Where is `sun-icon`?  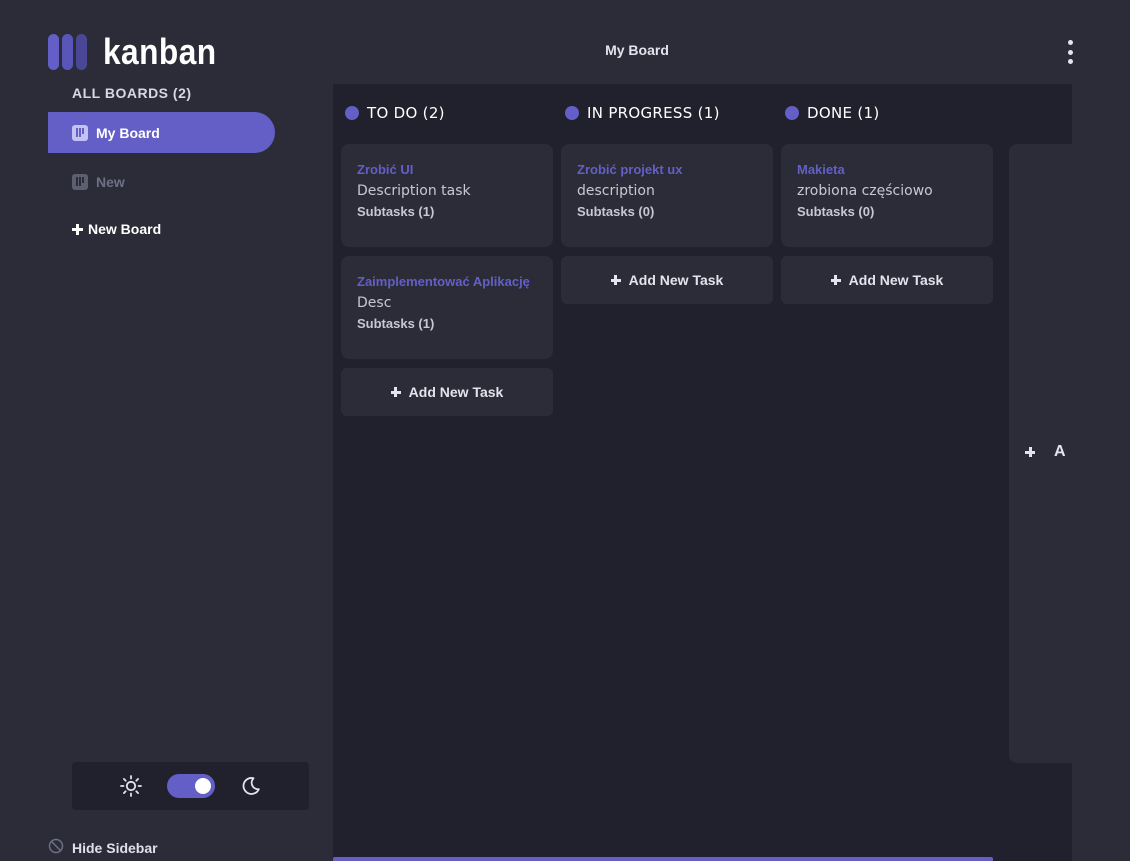 sun-icon is located at coordinates (131, 786).